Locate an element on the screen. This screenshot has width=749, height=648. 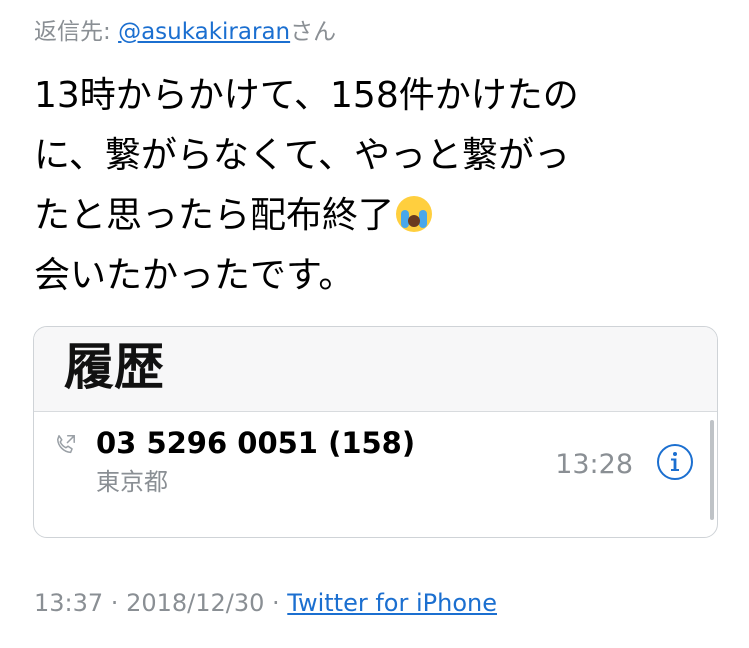
loudly-crying-face-icon is located at coordinates (414, 214).